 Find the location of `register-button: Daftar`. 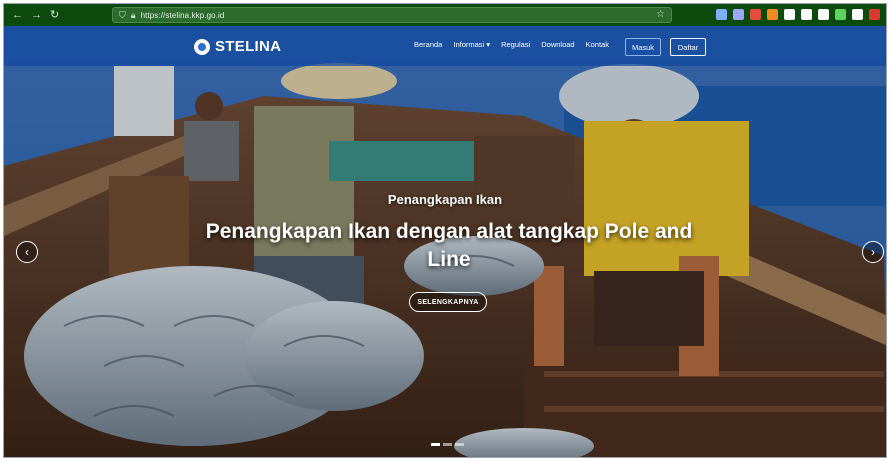

register-button: Daftar is located at coordinates (688, 47).